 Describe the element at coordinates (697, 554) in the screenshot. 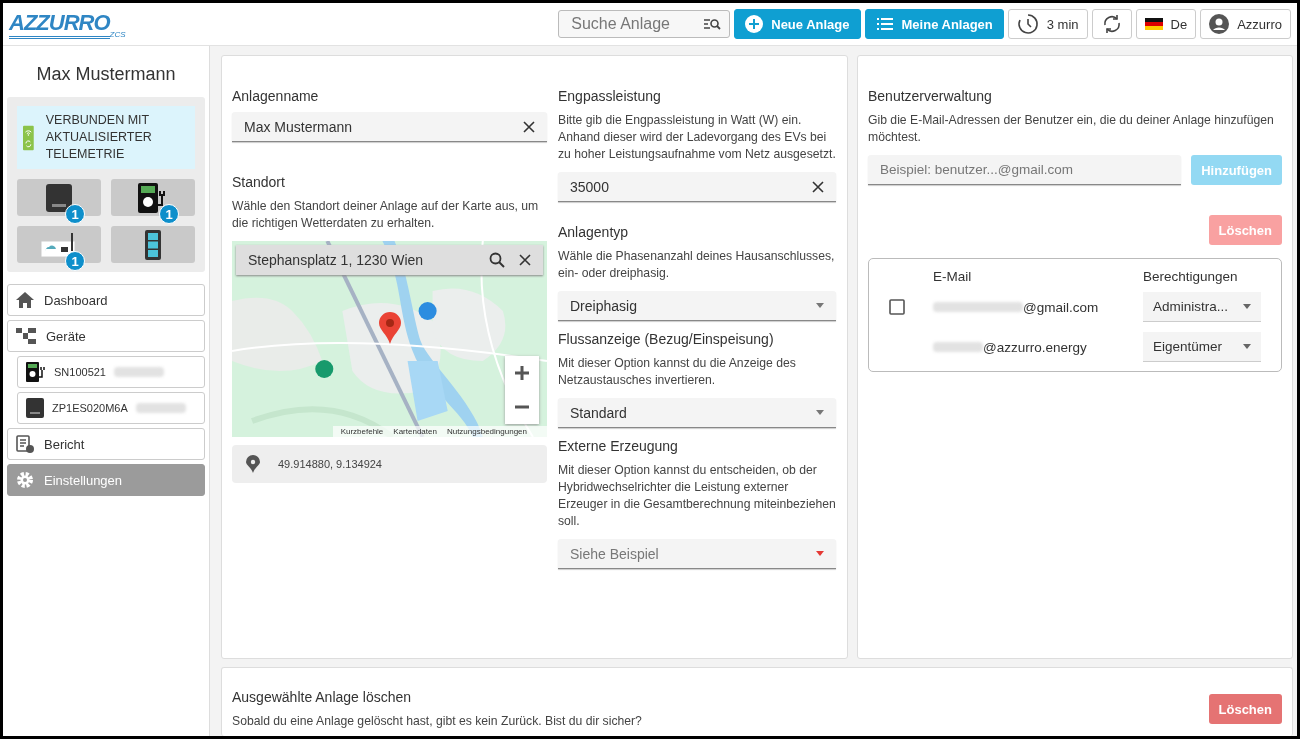

I see `select-field: Siehe Beispiel` at that location.